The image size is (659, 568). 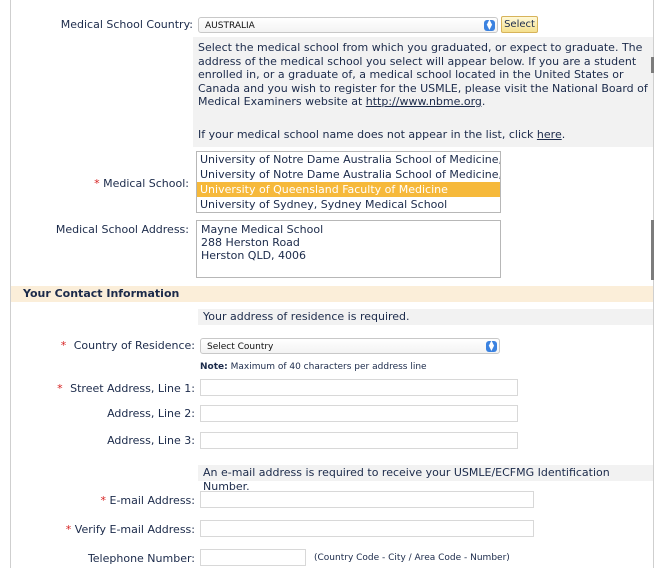 I want to click on medical-school-country-select: AUSTRALIA ▲ ▼, so click(x=348, y=25).